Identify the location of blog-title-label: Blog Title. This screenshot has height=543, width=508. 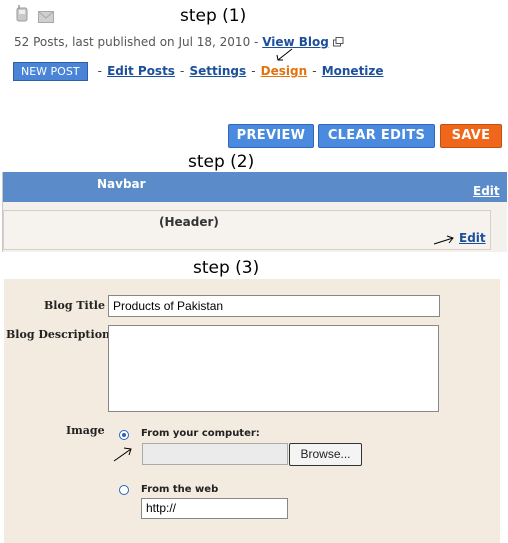
(74, 305).